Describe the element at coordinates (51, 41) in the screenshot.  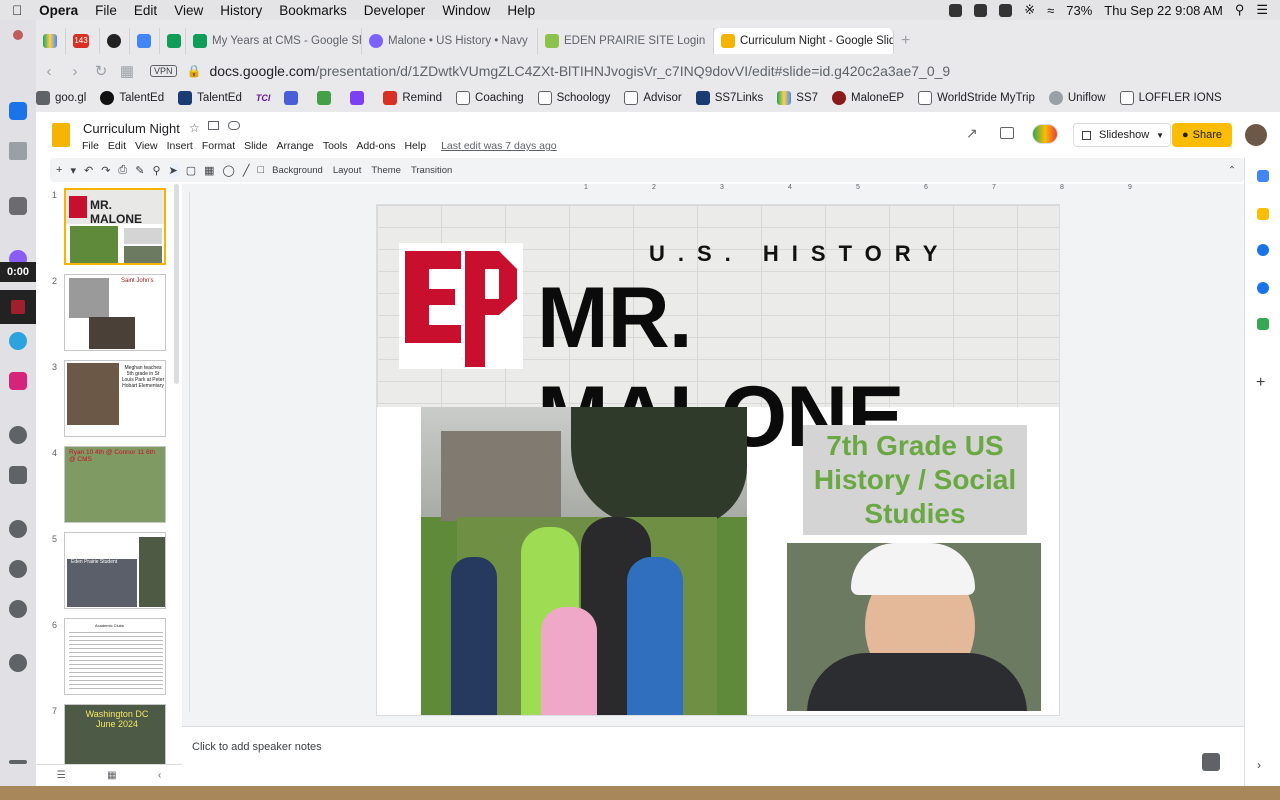
I see `tab-drive` at that location.